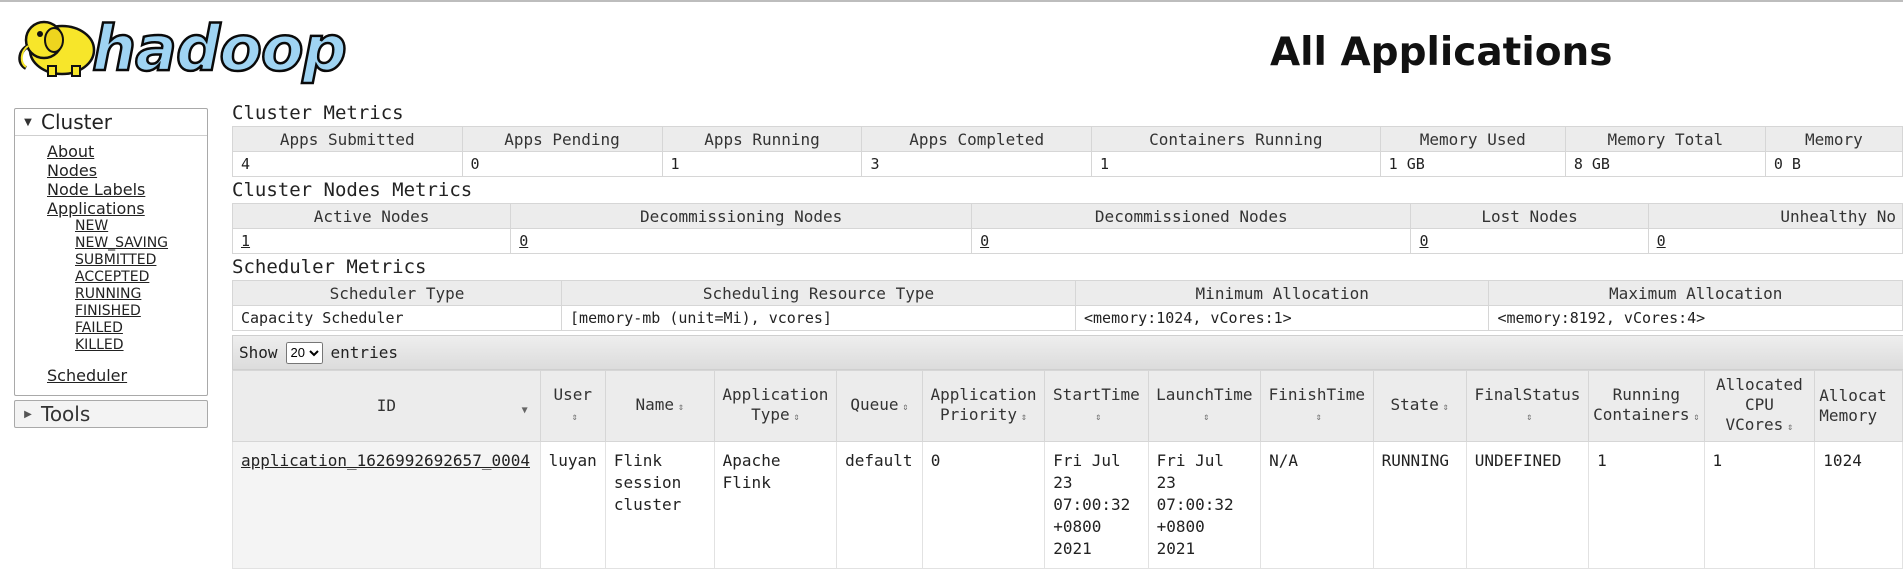 This screenshot has height=581, width=1903. Describe the element at coordinates (1317, 406) in the screenshot. I see `col-finishtime: FinishTime ⇕` at that location.